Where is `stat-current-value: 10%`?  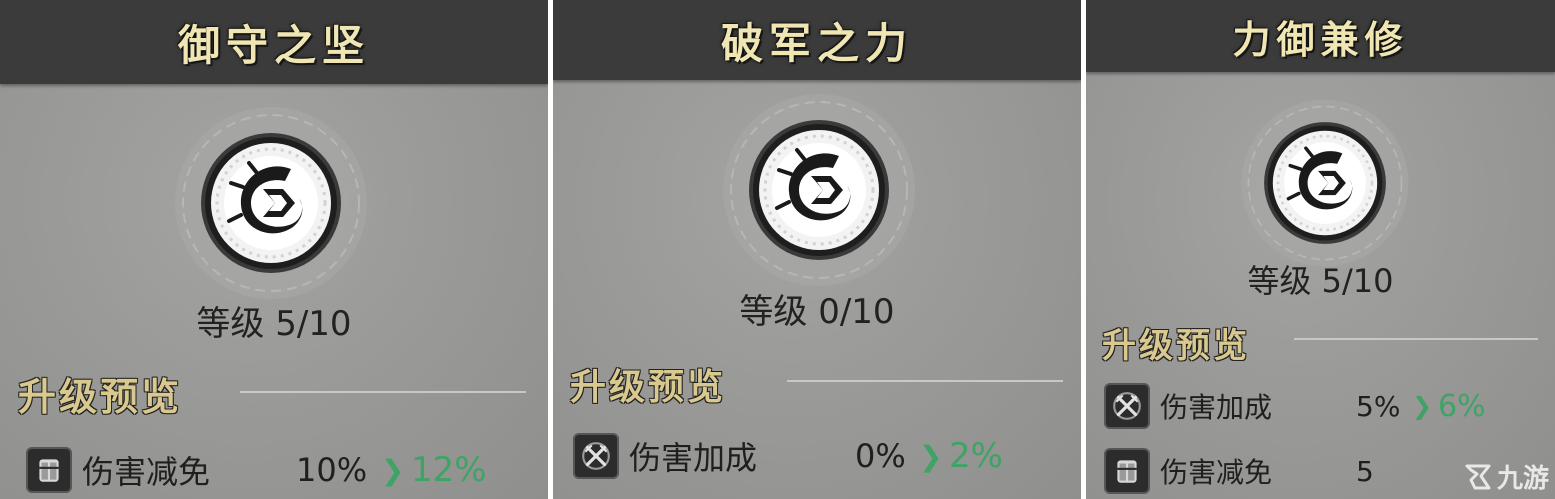 stat-current-value: 10% is located at coordinates (332, 470).